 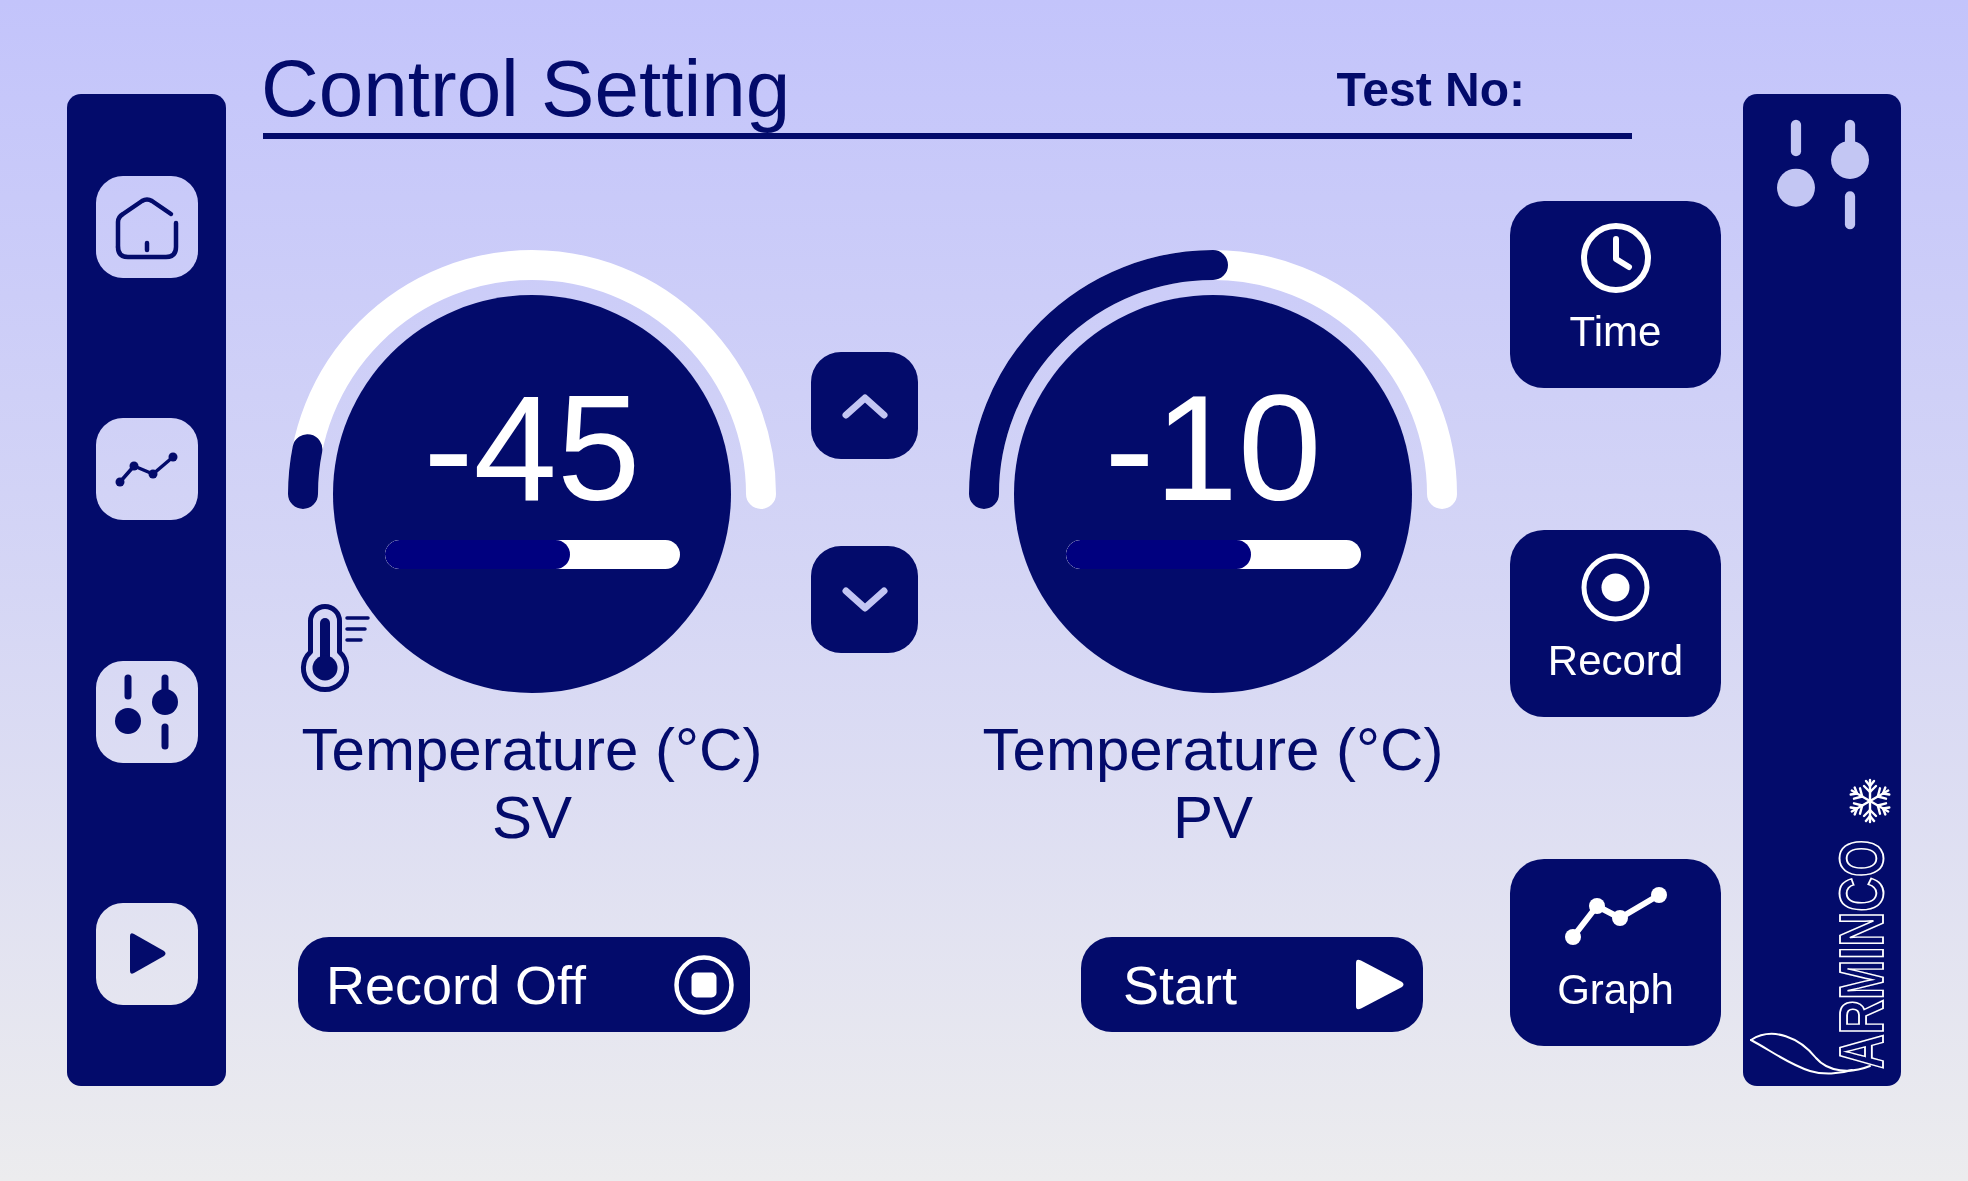 What do you see at coordinates (1430, 90) in the screenshot?
I see `test-number-label: Test No:` at bounding box center [1430, 90].